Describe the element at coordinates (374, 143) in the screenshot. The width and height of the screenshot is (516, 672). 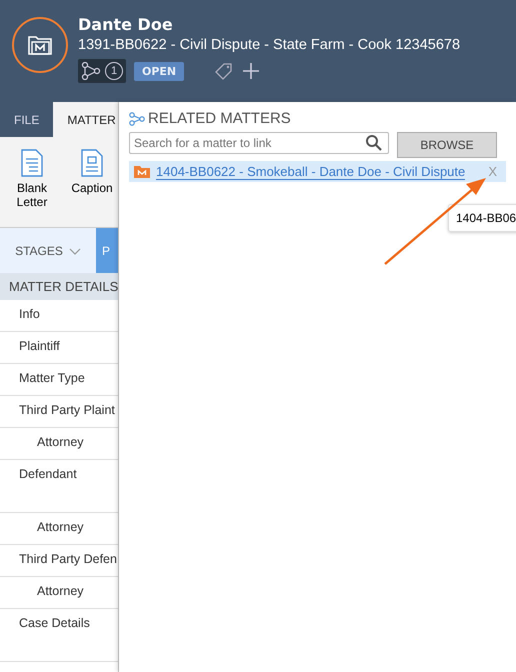
I see `search-icon` at that location.